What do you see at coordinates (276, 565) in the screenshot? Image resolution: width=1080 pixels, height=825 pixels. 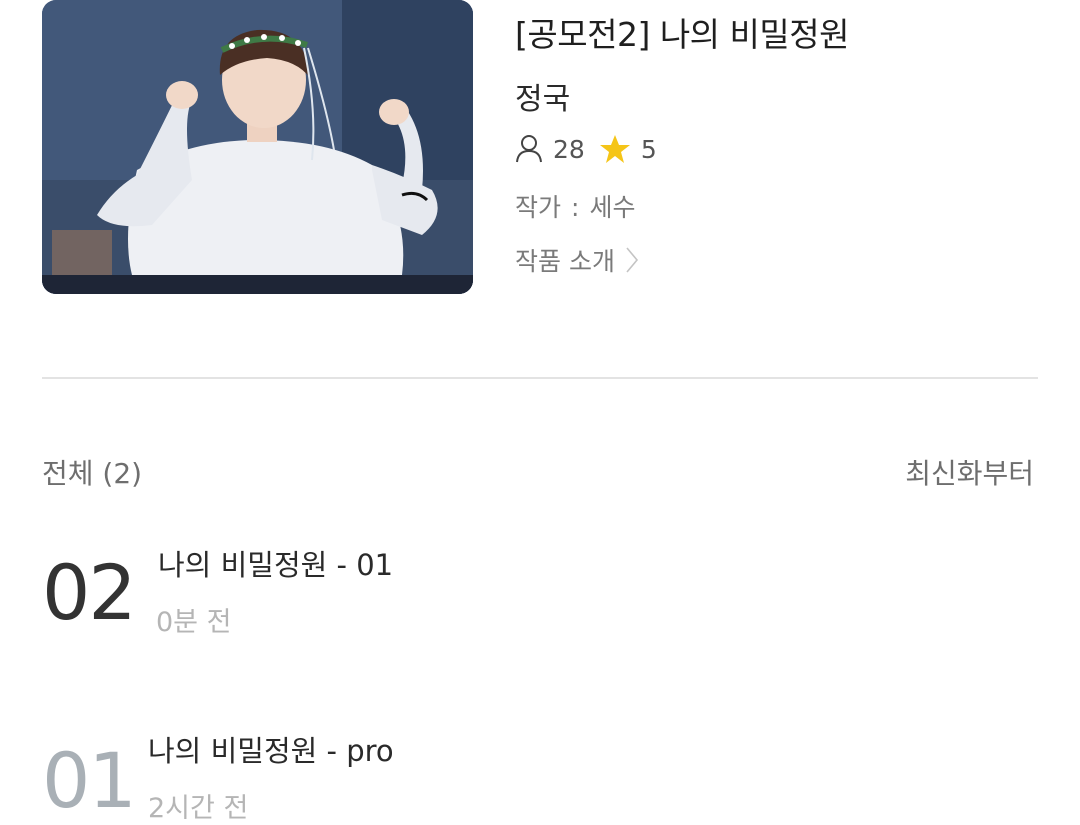 I see `episode-title: 나의 비밀정원 - 01` at bounding box center [276, 565].